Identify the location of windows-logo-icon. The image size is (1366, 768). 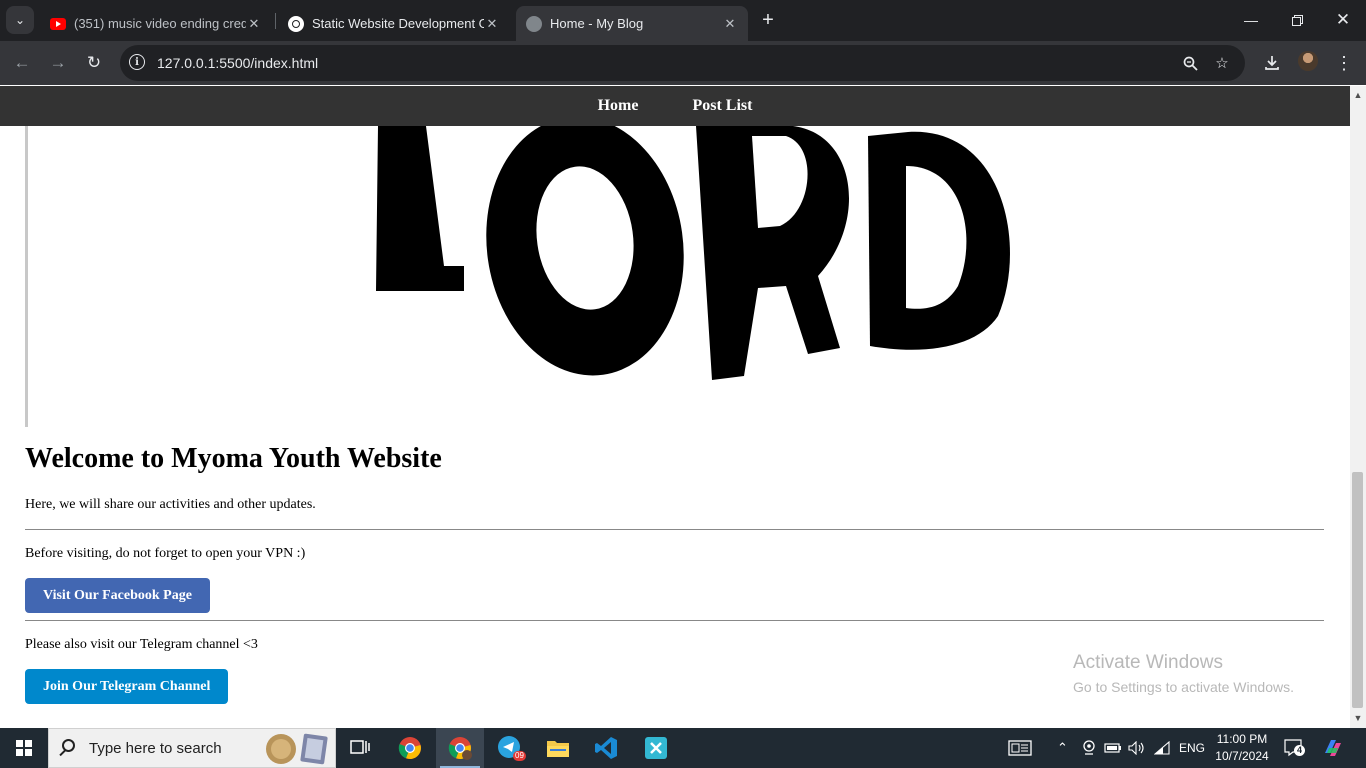
(24, 748).